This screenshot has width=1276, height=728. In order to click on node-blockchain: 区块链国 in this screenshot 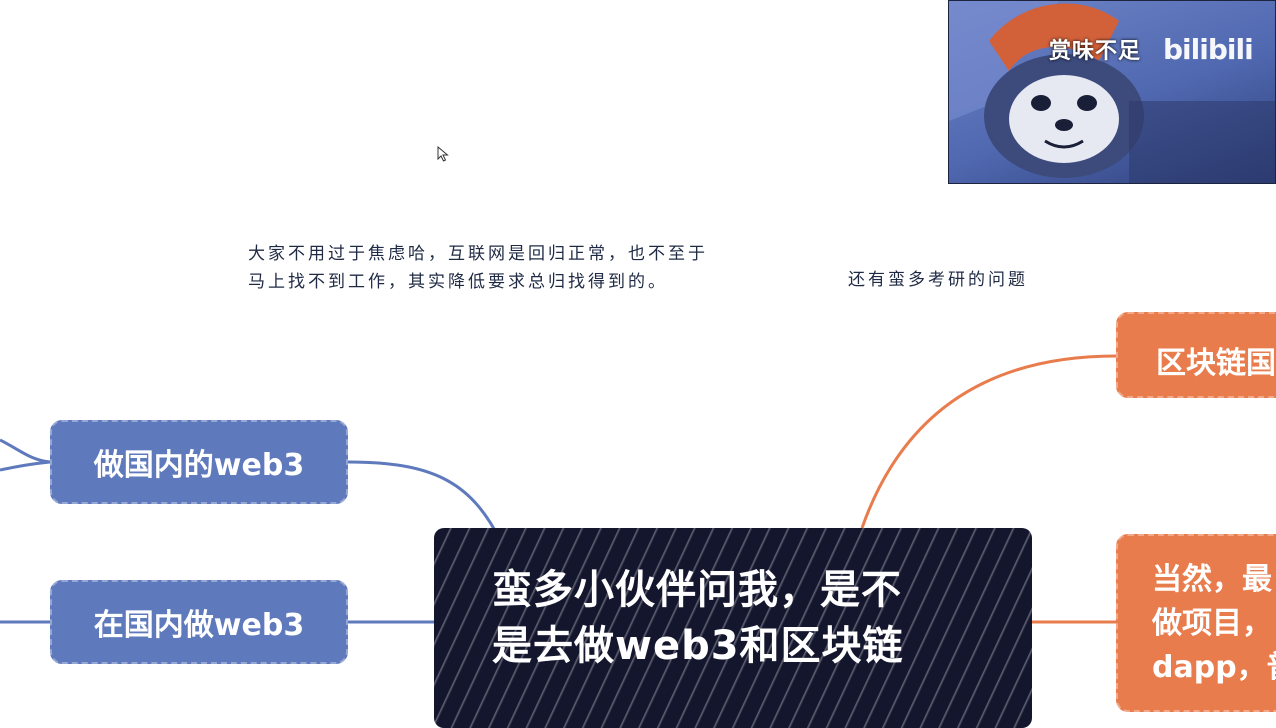, I will do `click(1196, 355)`.